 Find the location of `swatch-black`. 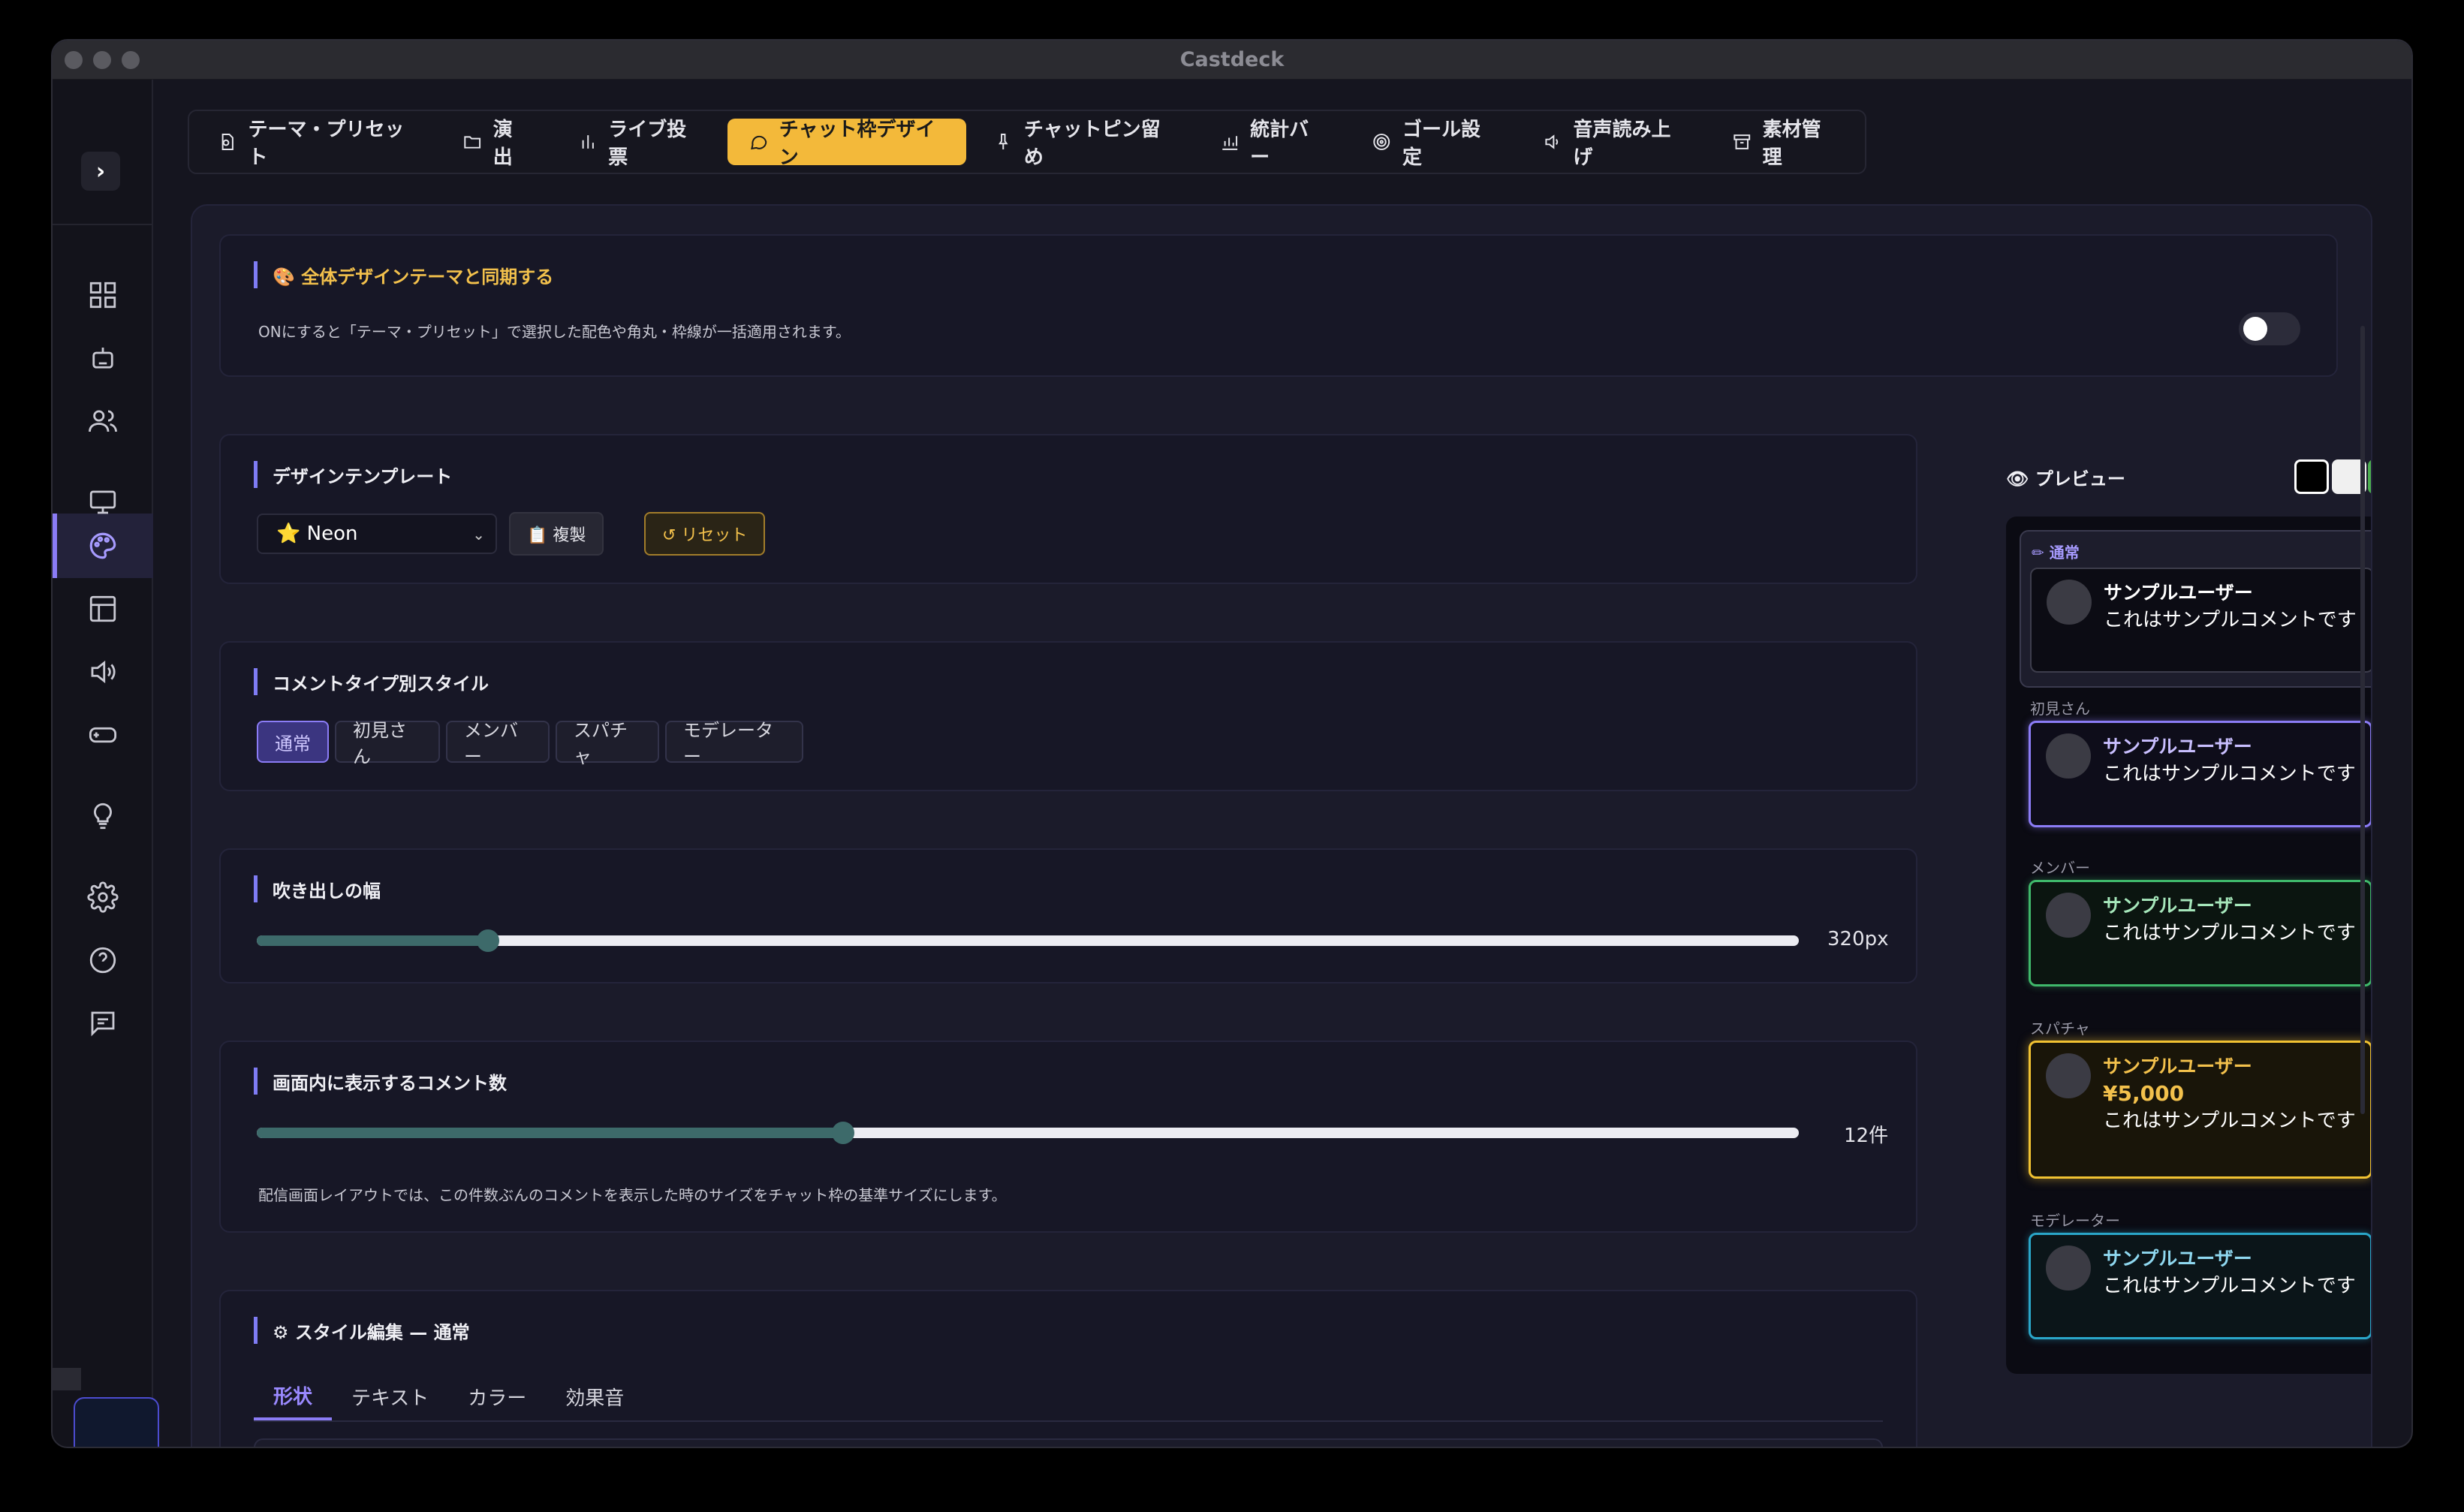

swatch-black is located at coordinates (2311, 476).